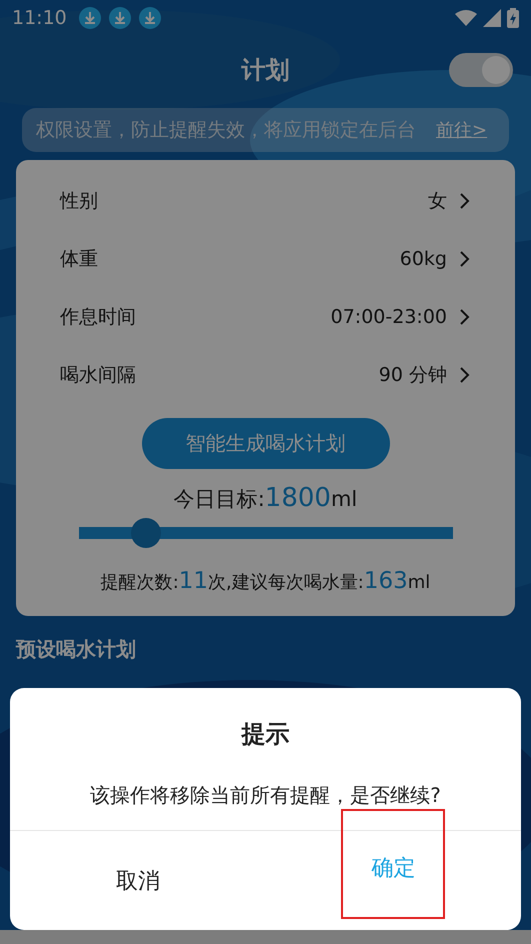 The height and width of the screenshot is (944, 531). What do you see at coordinates (266, 734) in the screenshot?
I see `dialog-title: 提示` at bounding box center [266, 734].